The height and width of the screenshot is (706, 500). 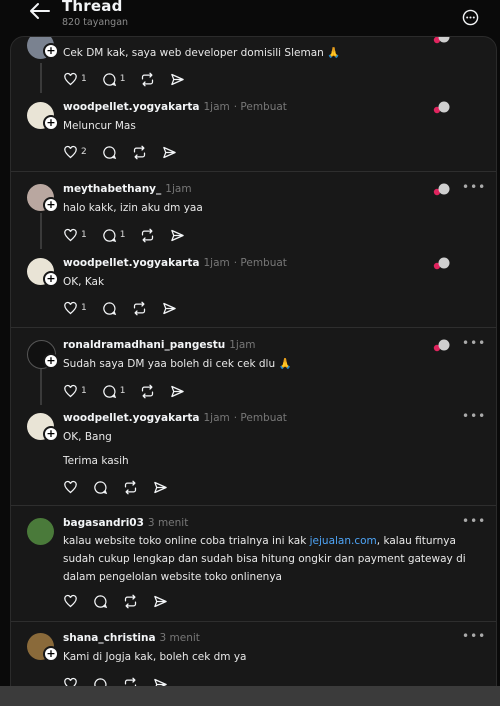 What do you see at coordinates (470, 17) in the screenshot?
I see `more-circle-icon` at bounding box center [470, 17].